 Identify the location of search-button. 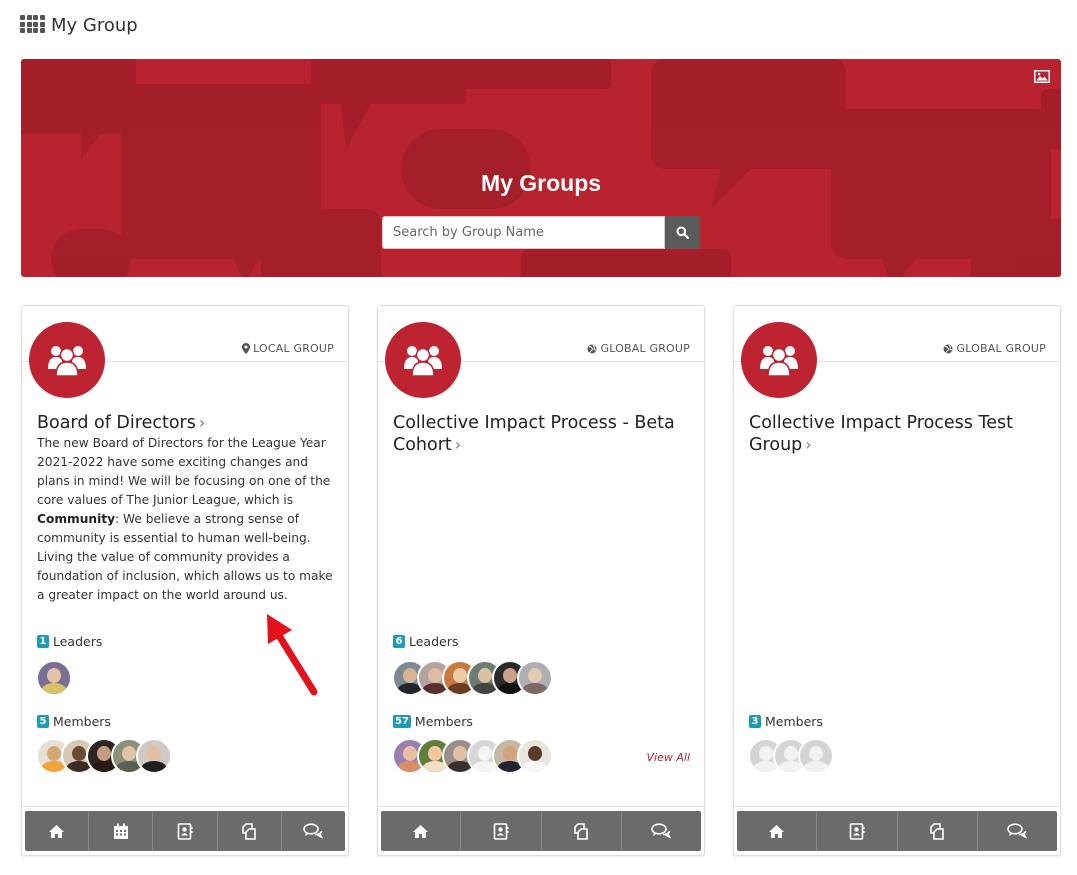
(682, 232).